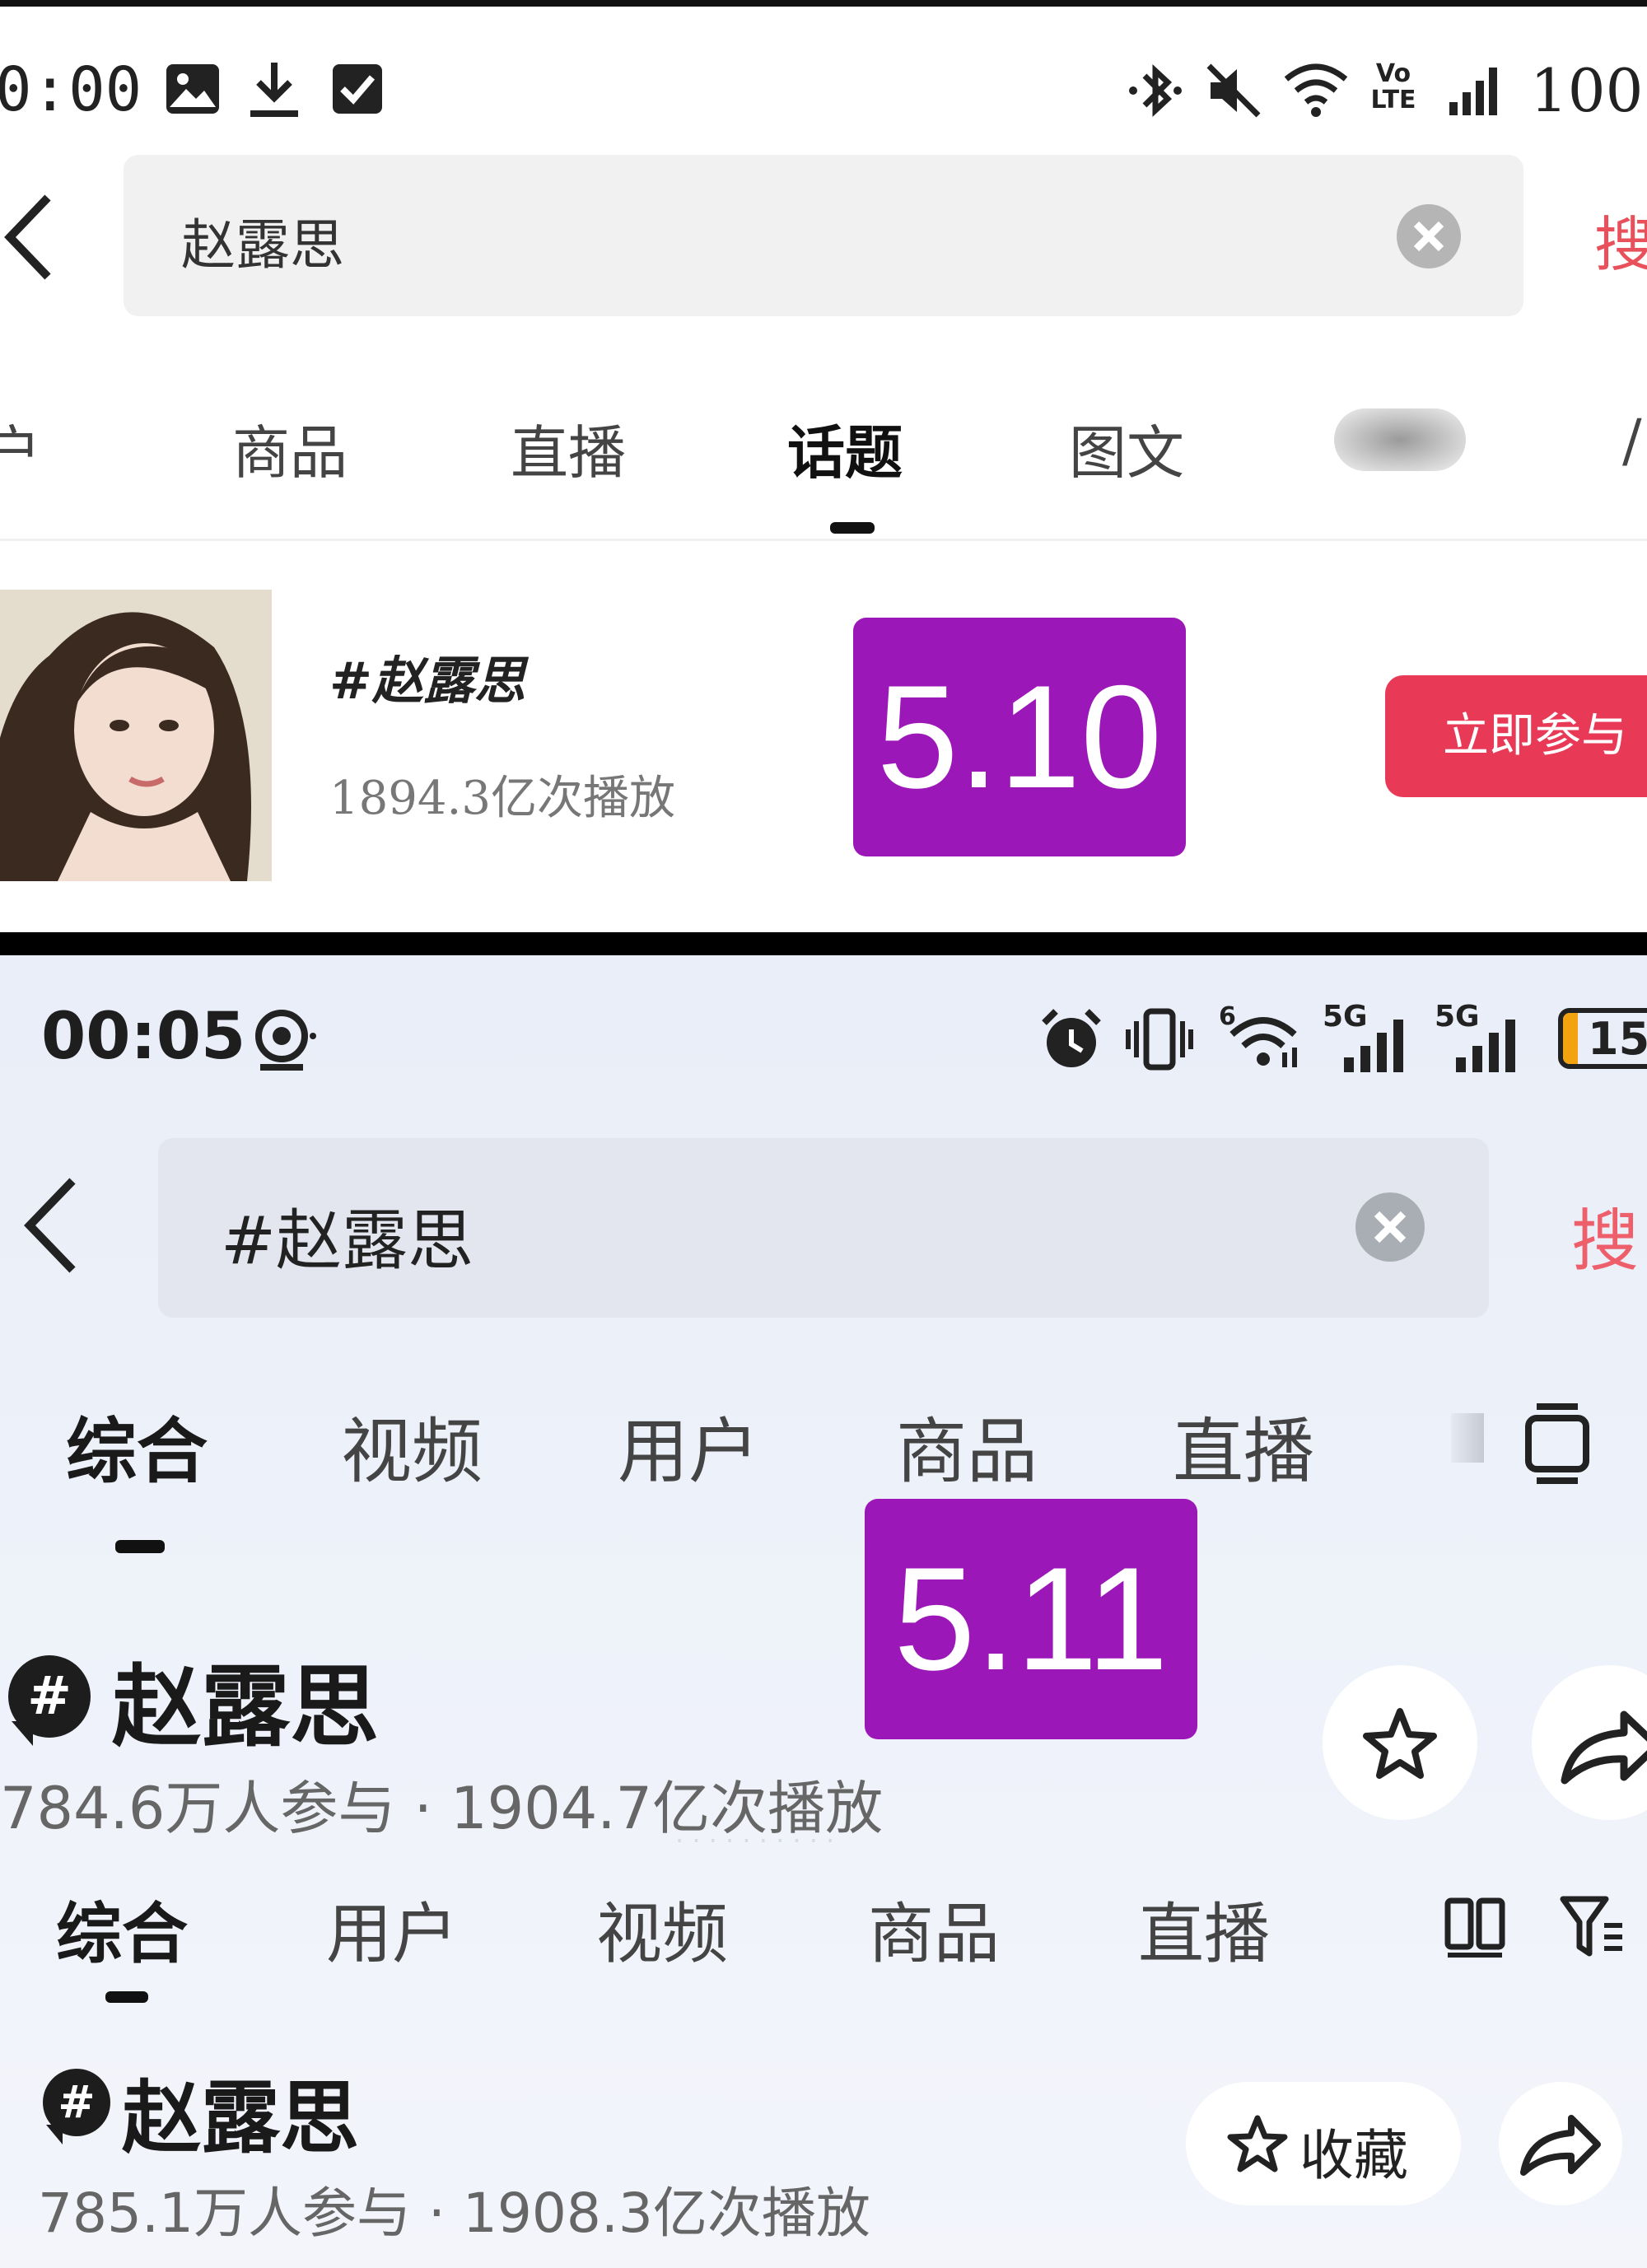 The image size is (1647, 2268). Describe the element at coordinates (392, 1928) in the screenshot. I see `tab-user-2: 用户` at that location.